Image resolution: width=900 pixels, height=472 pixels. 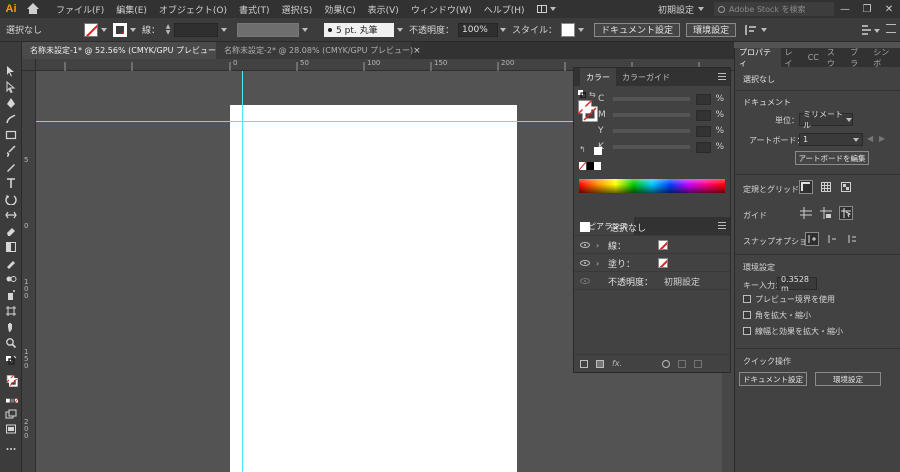 What do you see at coordinates (193, 9) in the screenshot?
I see `menu-object: オブジェクト(O)` at bounding box center [193, 9].